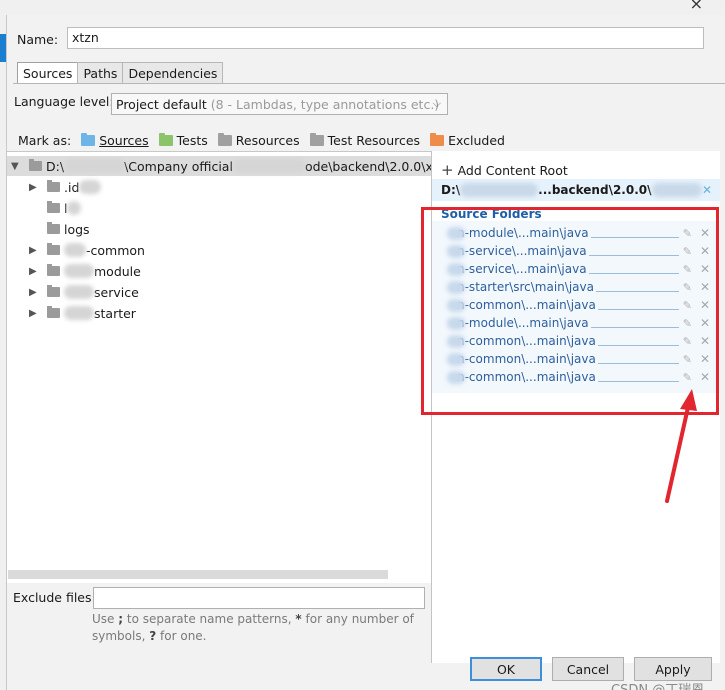  I want to click on annotation-arrow, so click(681, 446).